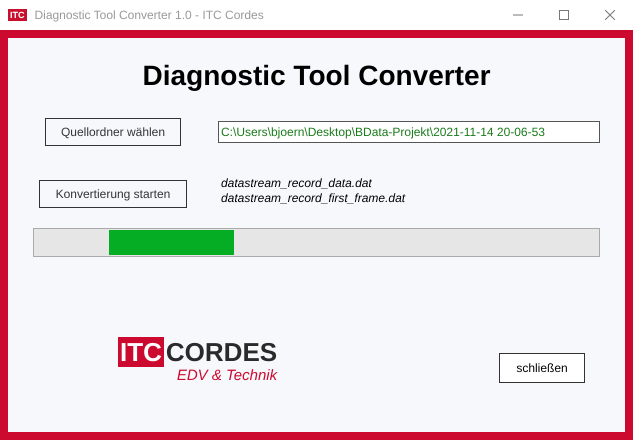 This screenshot has height=440, width=633. Describe the element at coordinates (610, 15) in the screenshot. I see `close-icon` at that location.